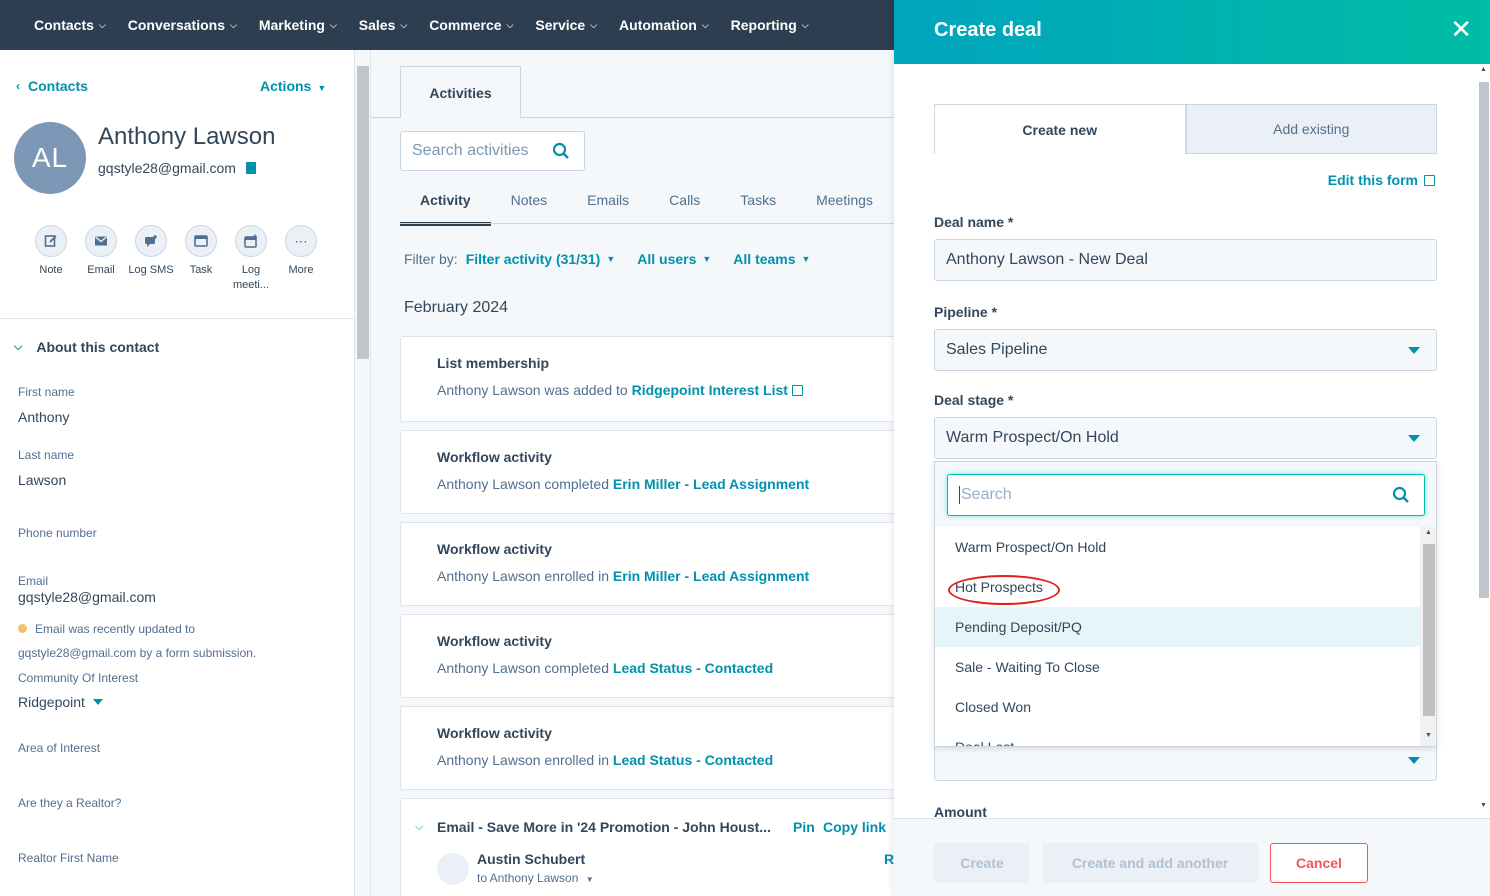 The width and height of the screenshot is (1490, 896). Describe the element at coordinates (51, 251) in the screenshot. I see `quick-action-note: Note` at that location.